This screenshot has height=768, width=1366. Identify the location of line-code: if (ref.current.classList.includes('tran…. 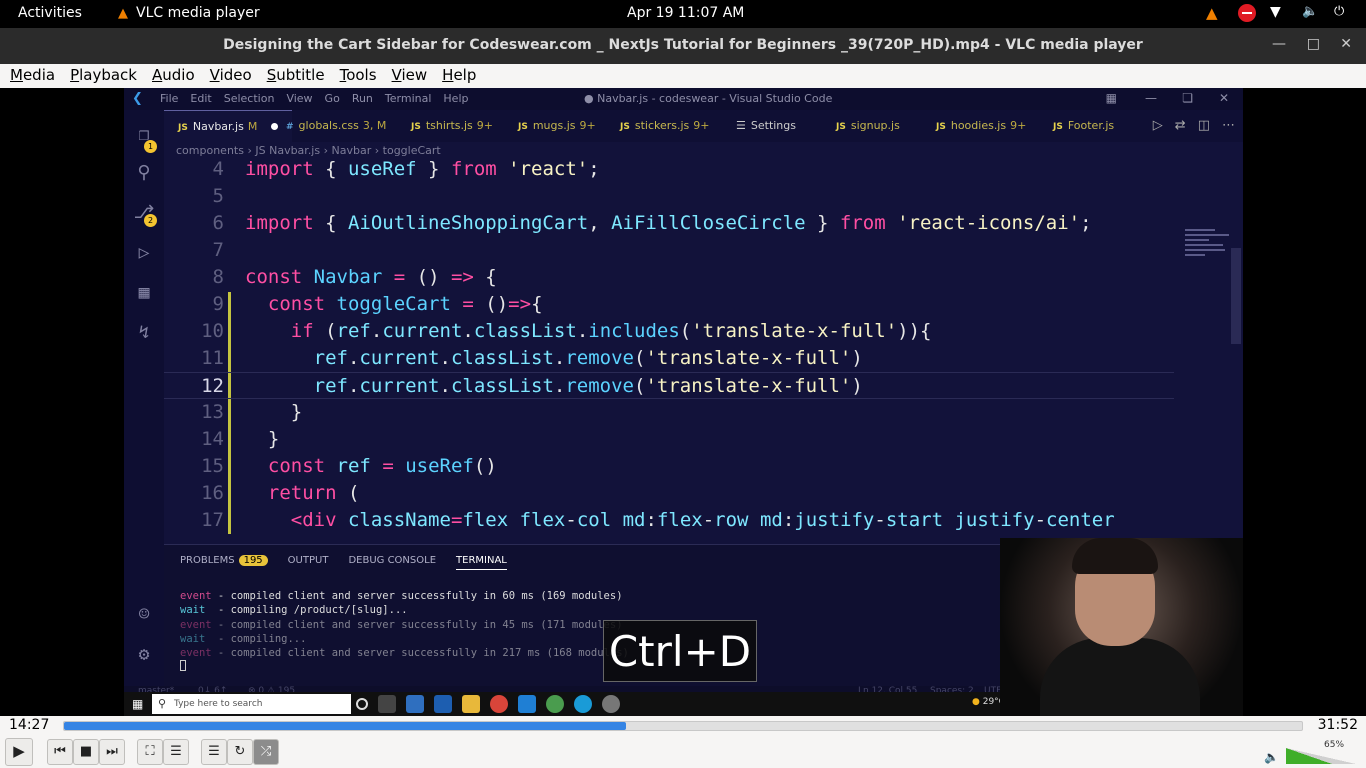
(611, 331).